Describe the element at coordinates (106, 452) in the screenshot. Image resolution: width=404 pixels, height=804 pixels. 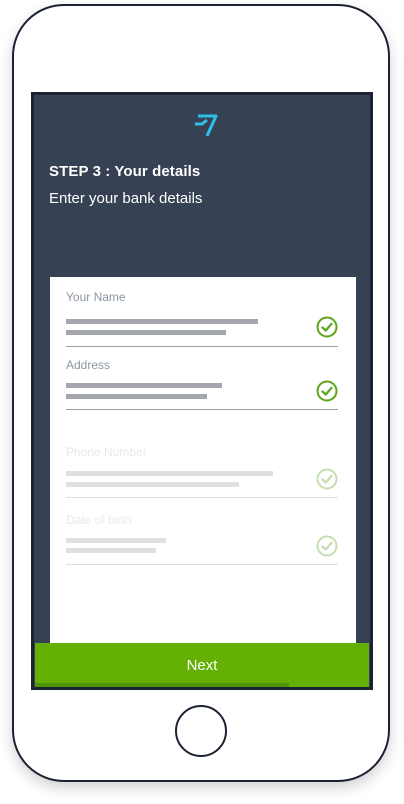
I see `field-label: Phone Number` at that location.